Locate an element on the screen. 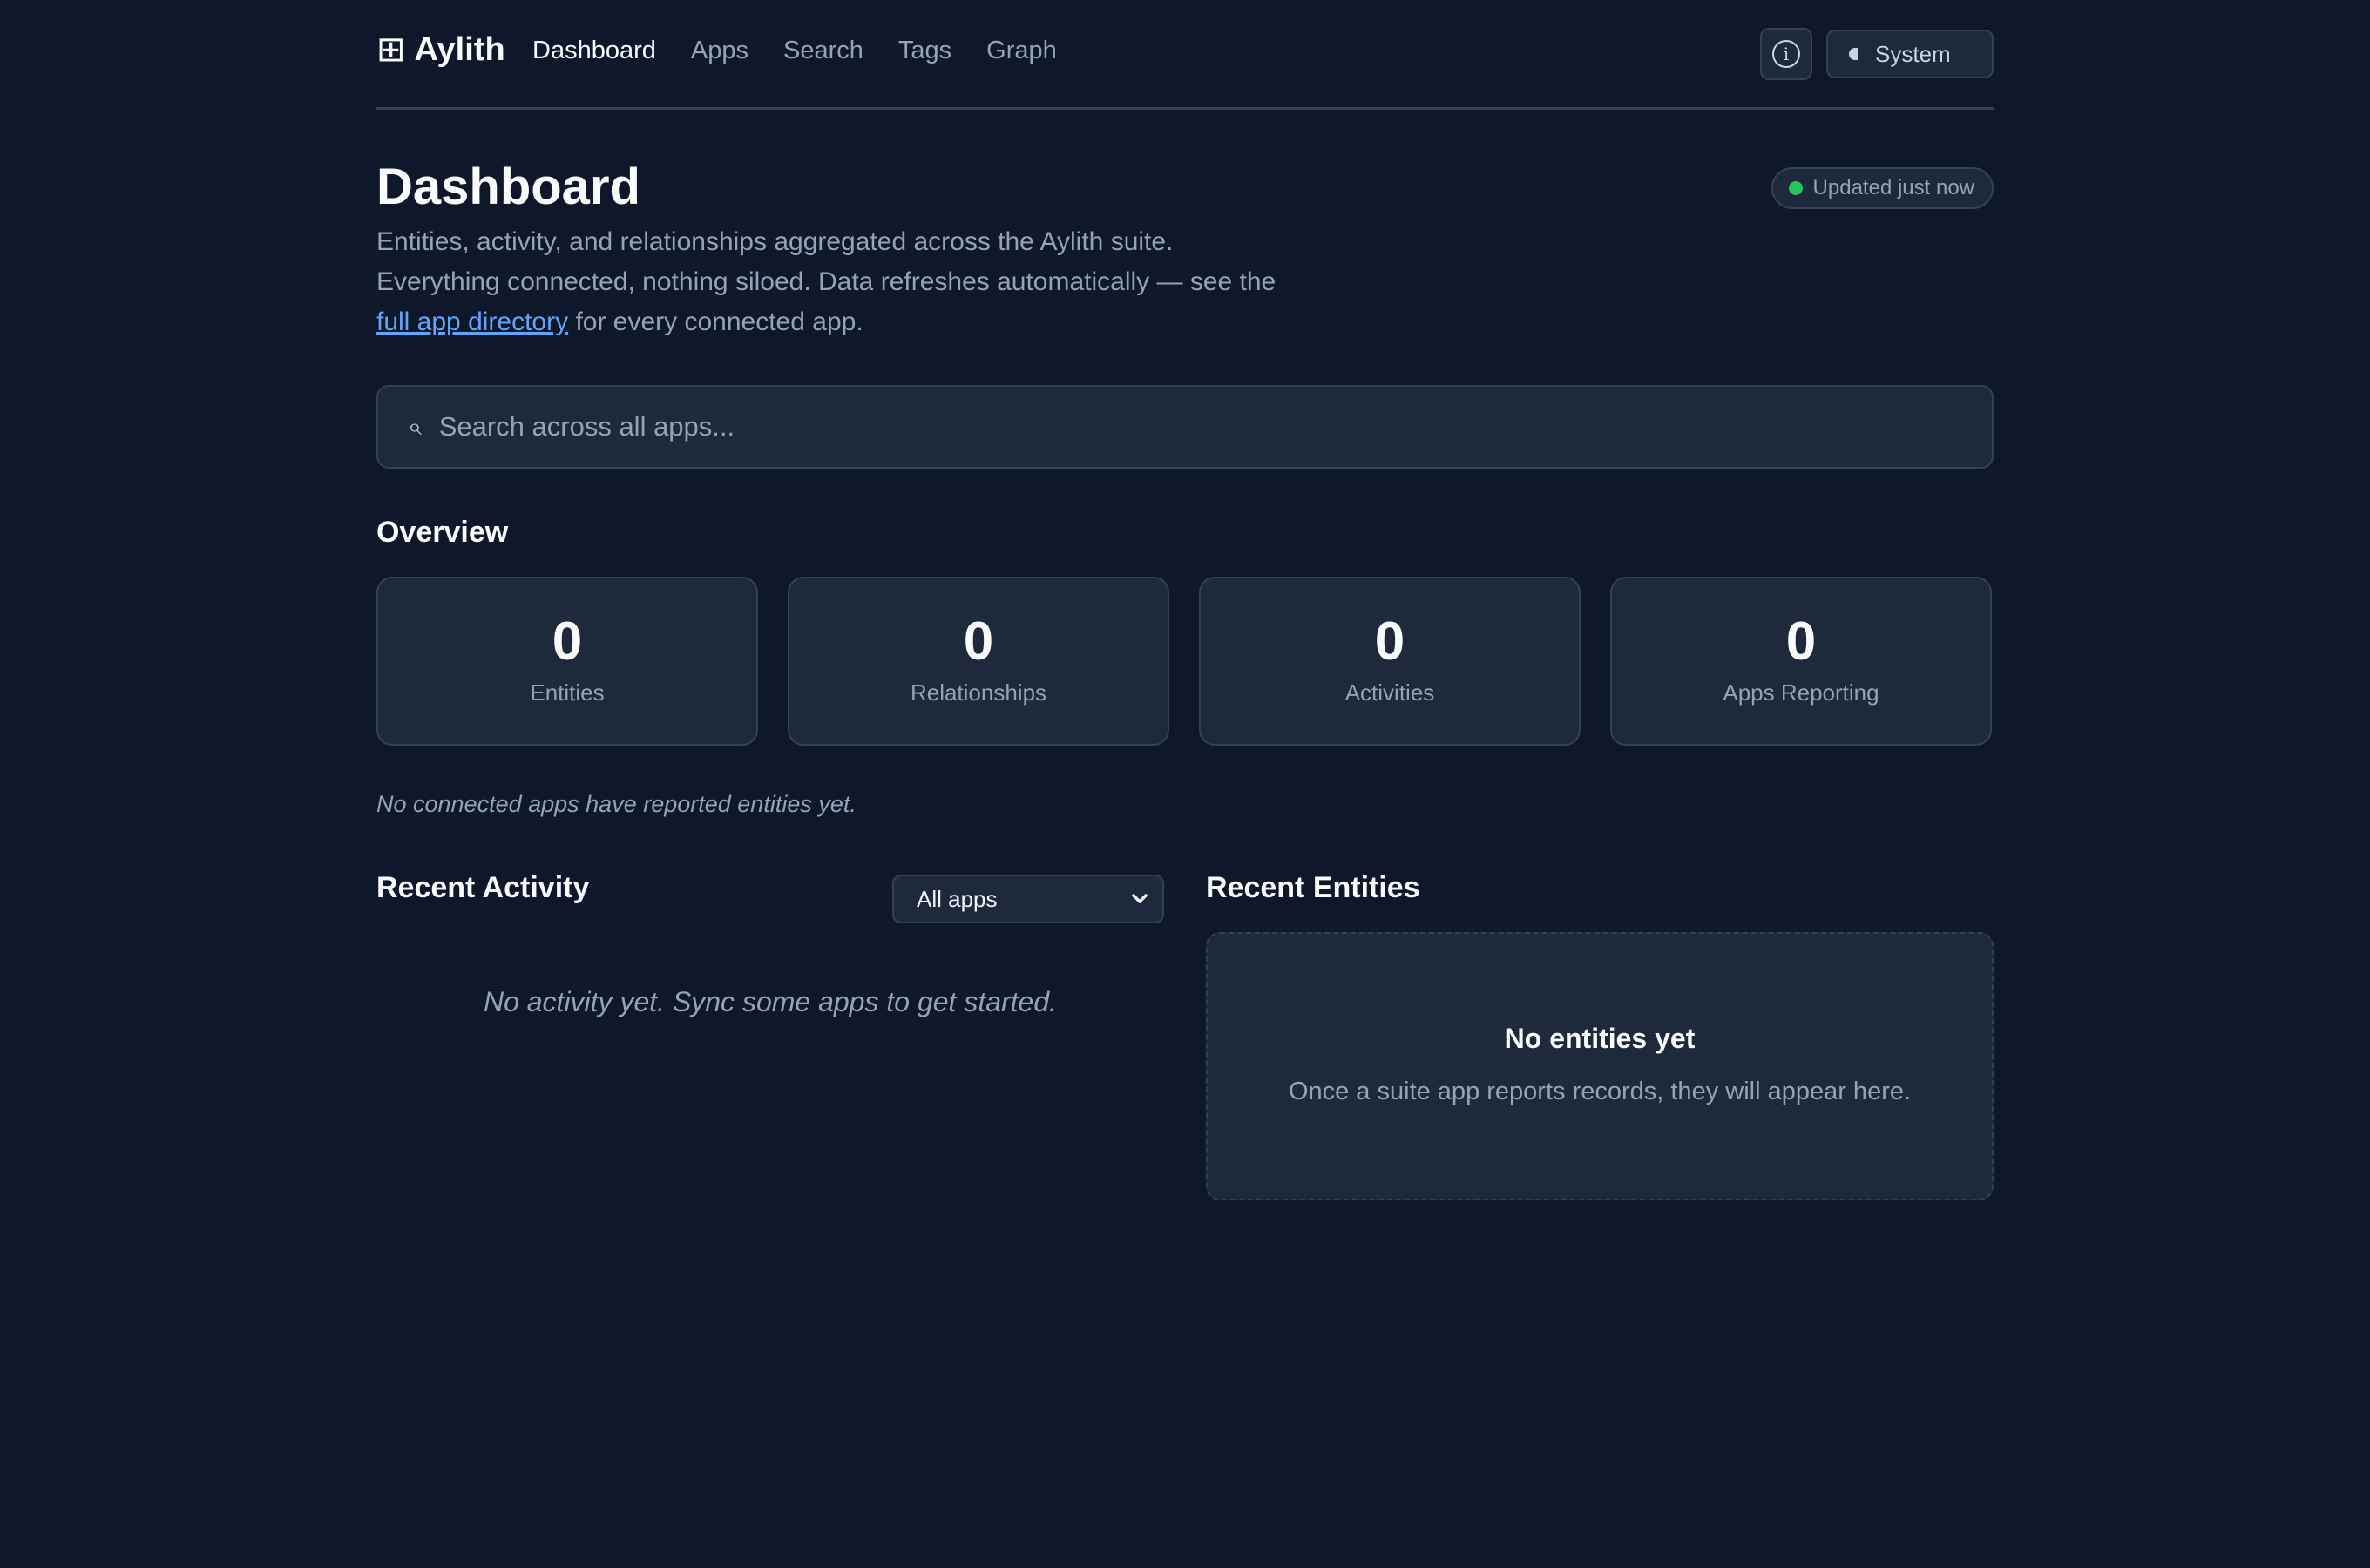 The height and width of the screenshot is (1568, 2370). stat-label: Relationships is located at coordinates (979, 692).